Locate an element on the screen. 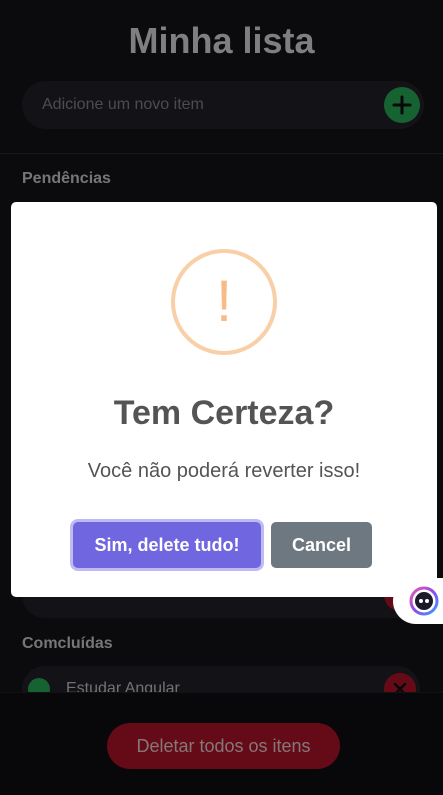  cancel-button: Cancel is located at coordinates (321, 545).